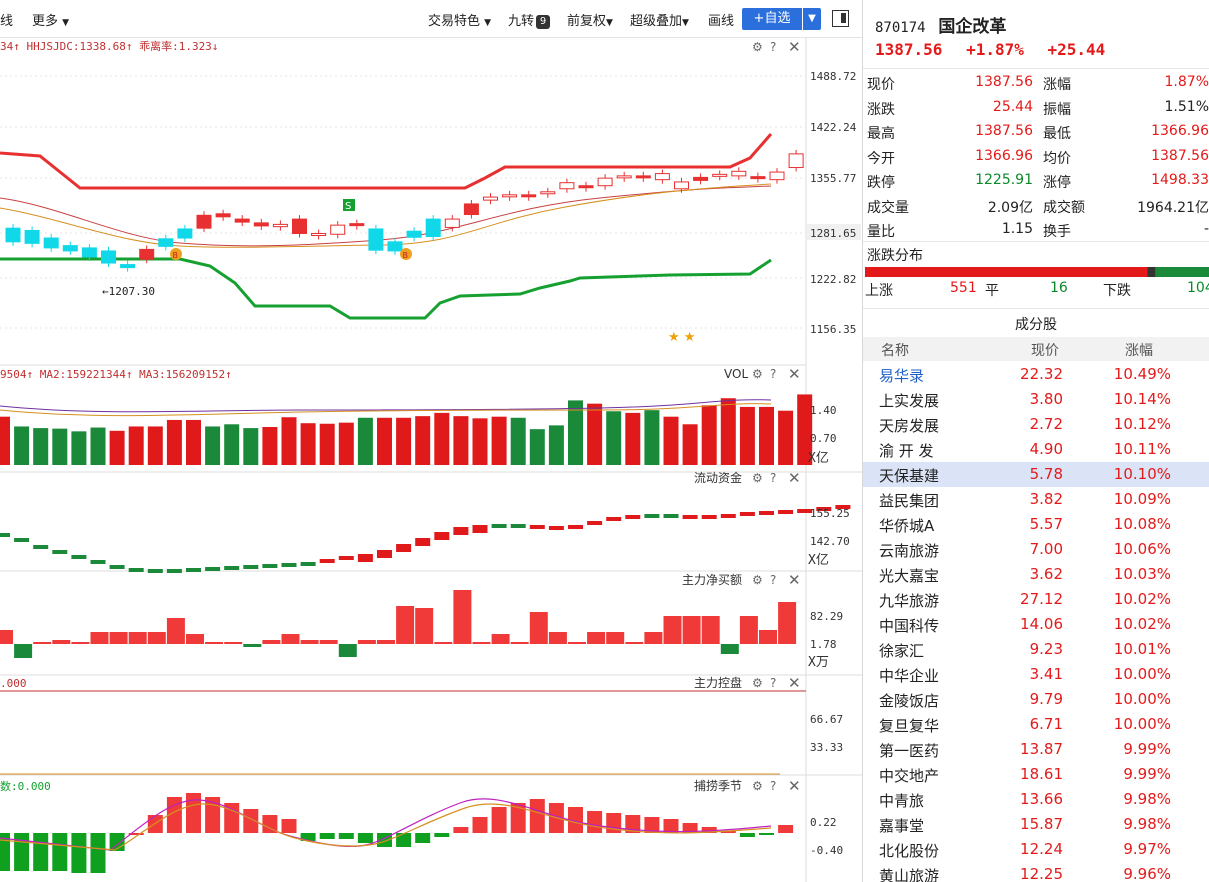 The width and height of the screenshot is (1209, 882). Describe the element at coordinates (459, 19) in the screenshot. I see `trade-feature-menu: 交易特色 ▼` at that location.